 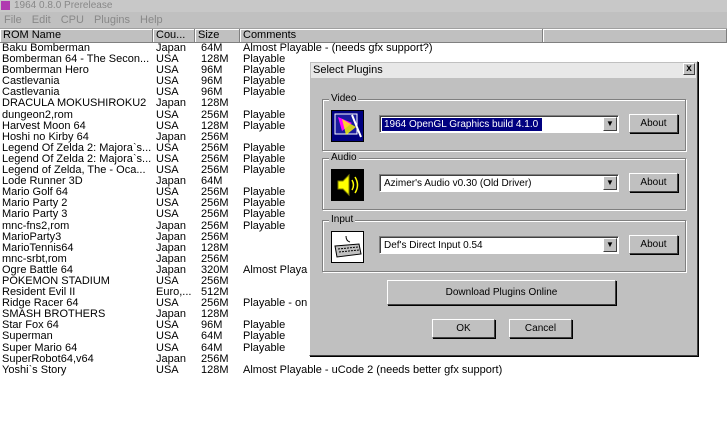 I want to click on video-group-label: Video, so click(x=344, y=99).